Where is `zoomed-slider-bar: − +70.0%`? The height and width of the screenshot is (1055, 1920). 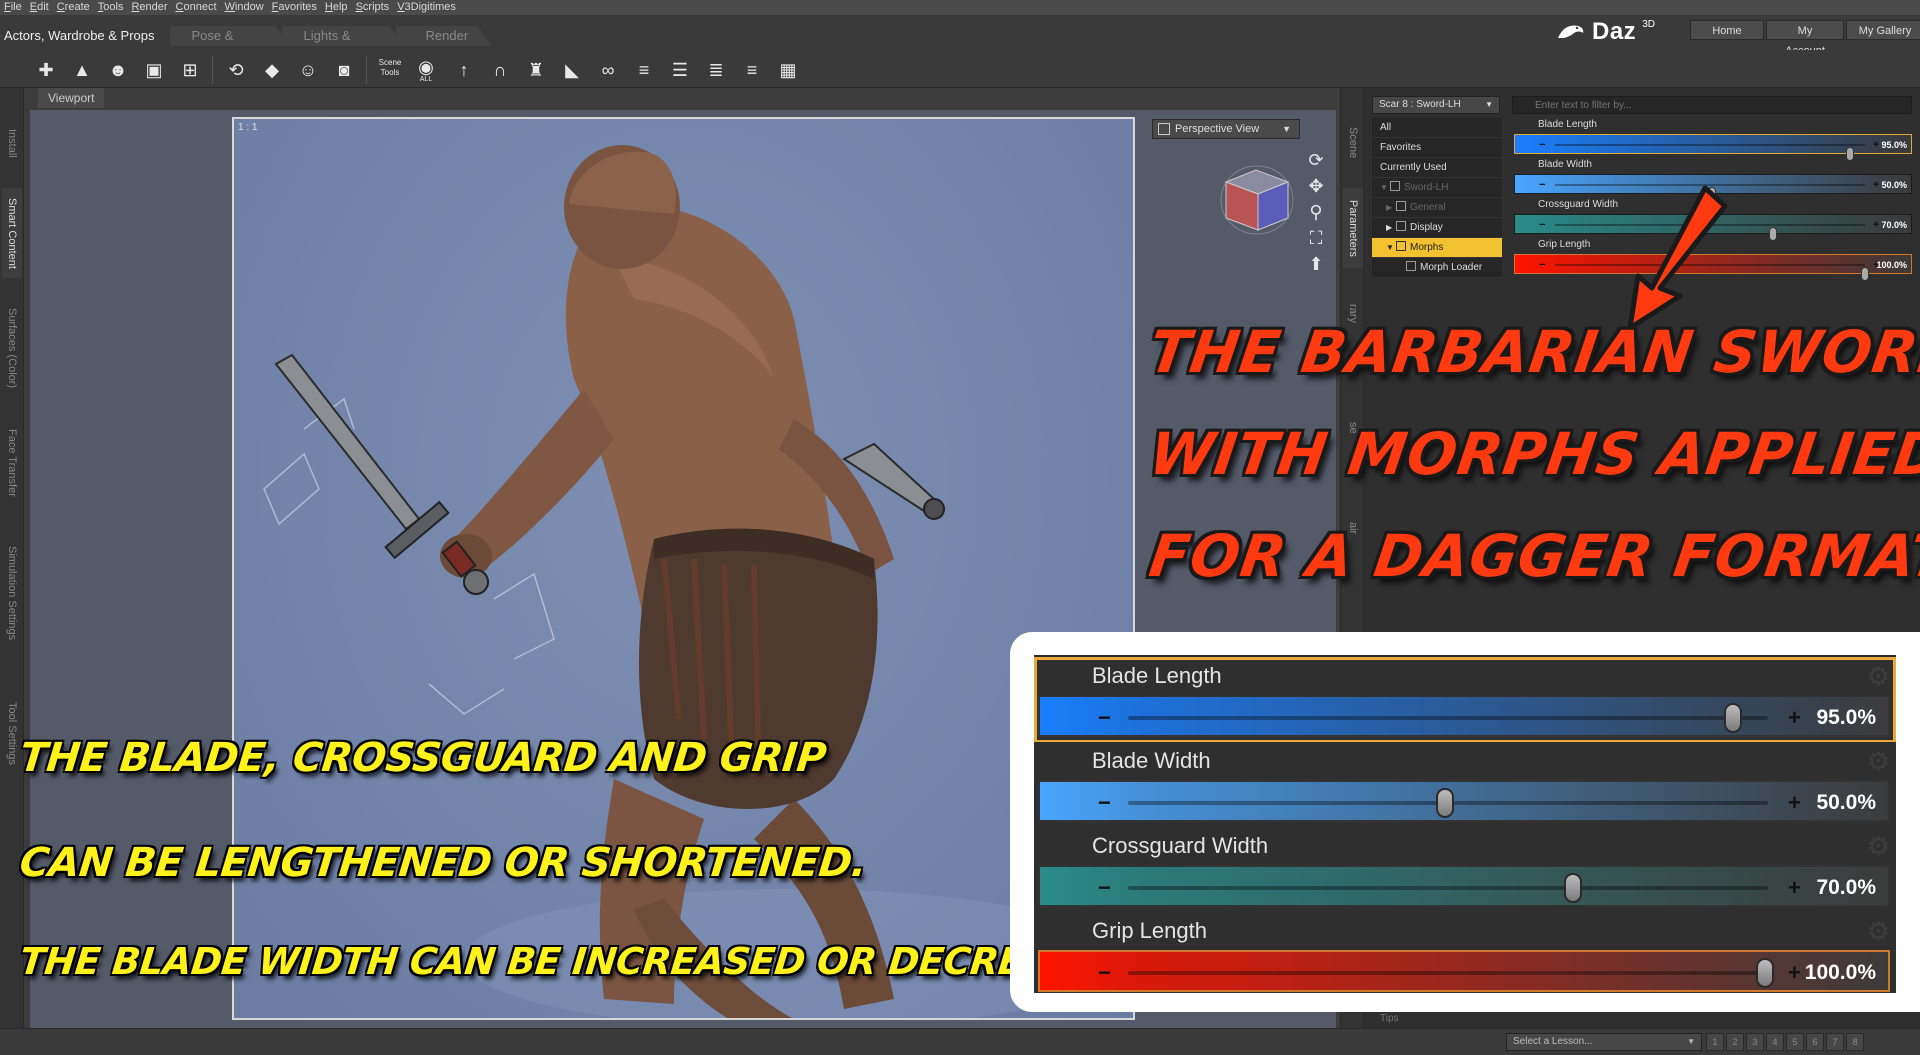
zoomed-slider-bar: − +70.0% is located at coordinates (1464, 886).